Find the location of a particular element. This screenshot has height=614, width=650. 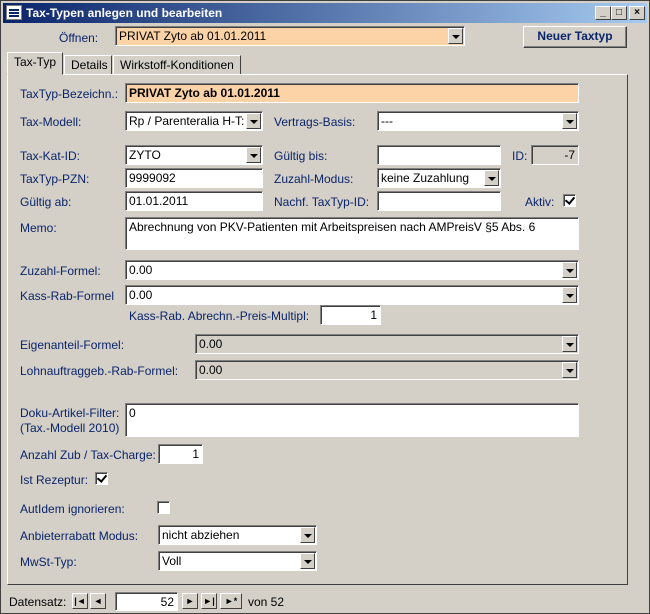

lohnauftrag-combo: 0.00 is located at coordinates (387, 370).